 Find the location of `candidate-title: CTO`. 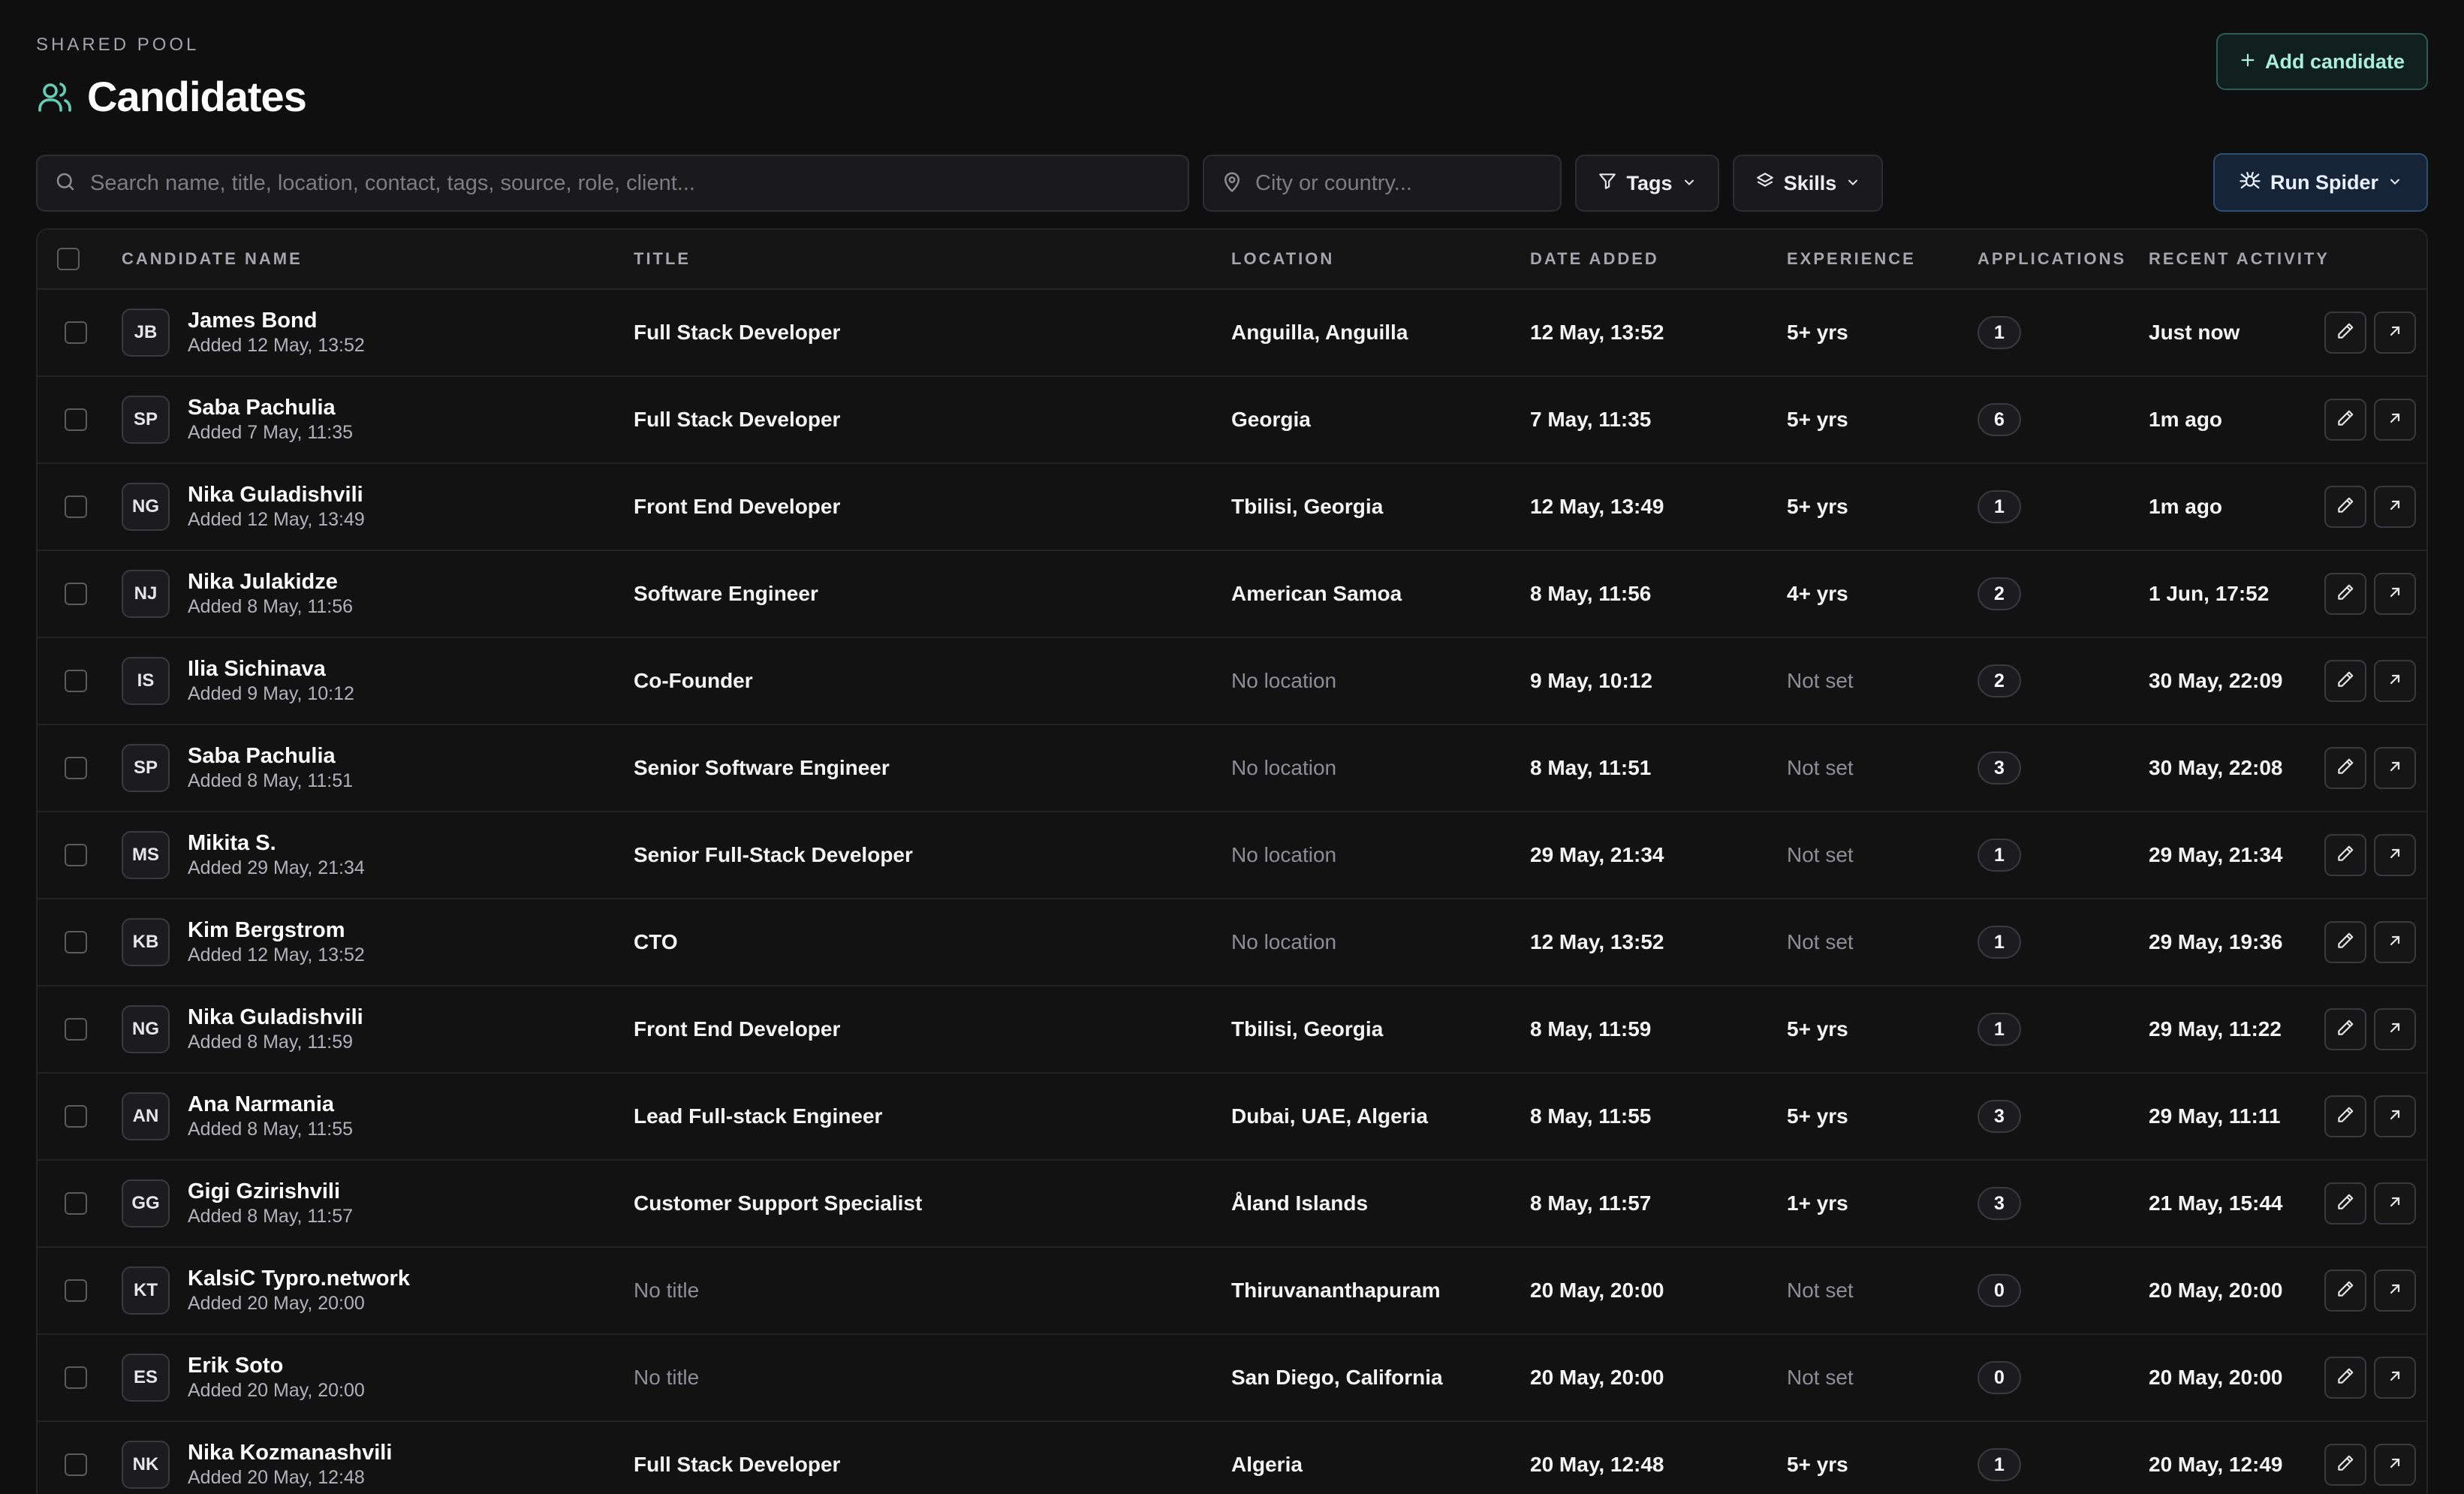

candidate-title: CTO is located at coordinates (656, 941).